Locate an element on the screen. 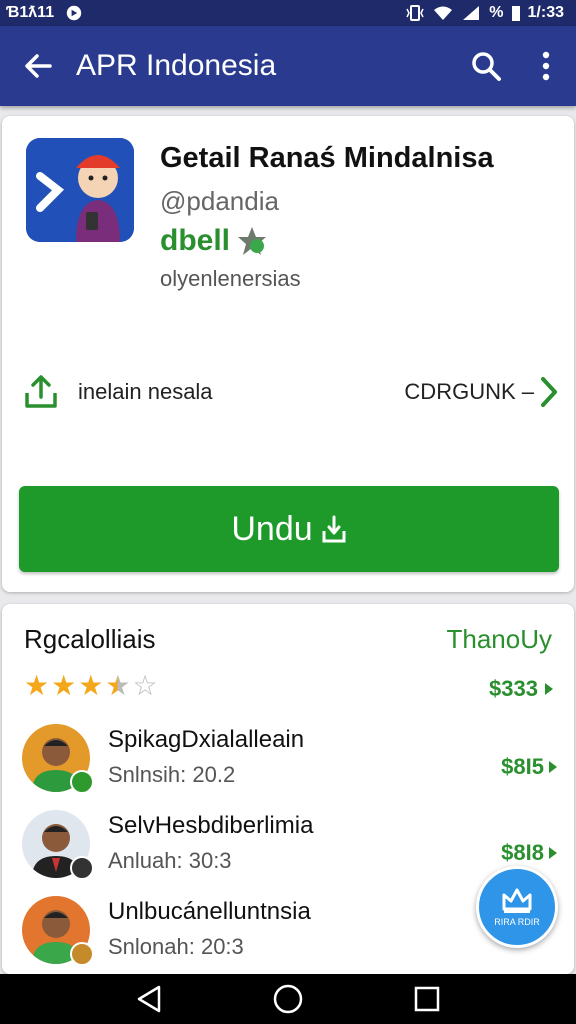 Image resolution: width=576 pixels, height=1024 pixels. app-rating-row: dbell is located at coordinates (214, 241).